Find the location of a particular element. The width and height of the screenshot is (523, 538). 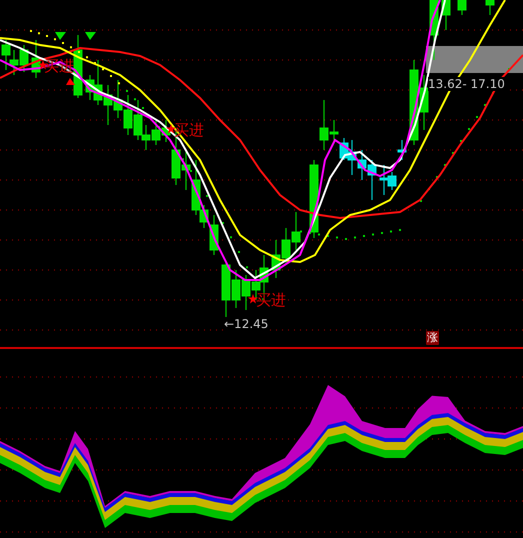

buy-signal-label: 买进 is located at coordinates (271, 300).